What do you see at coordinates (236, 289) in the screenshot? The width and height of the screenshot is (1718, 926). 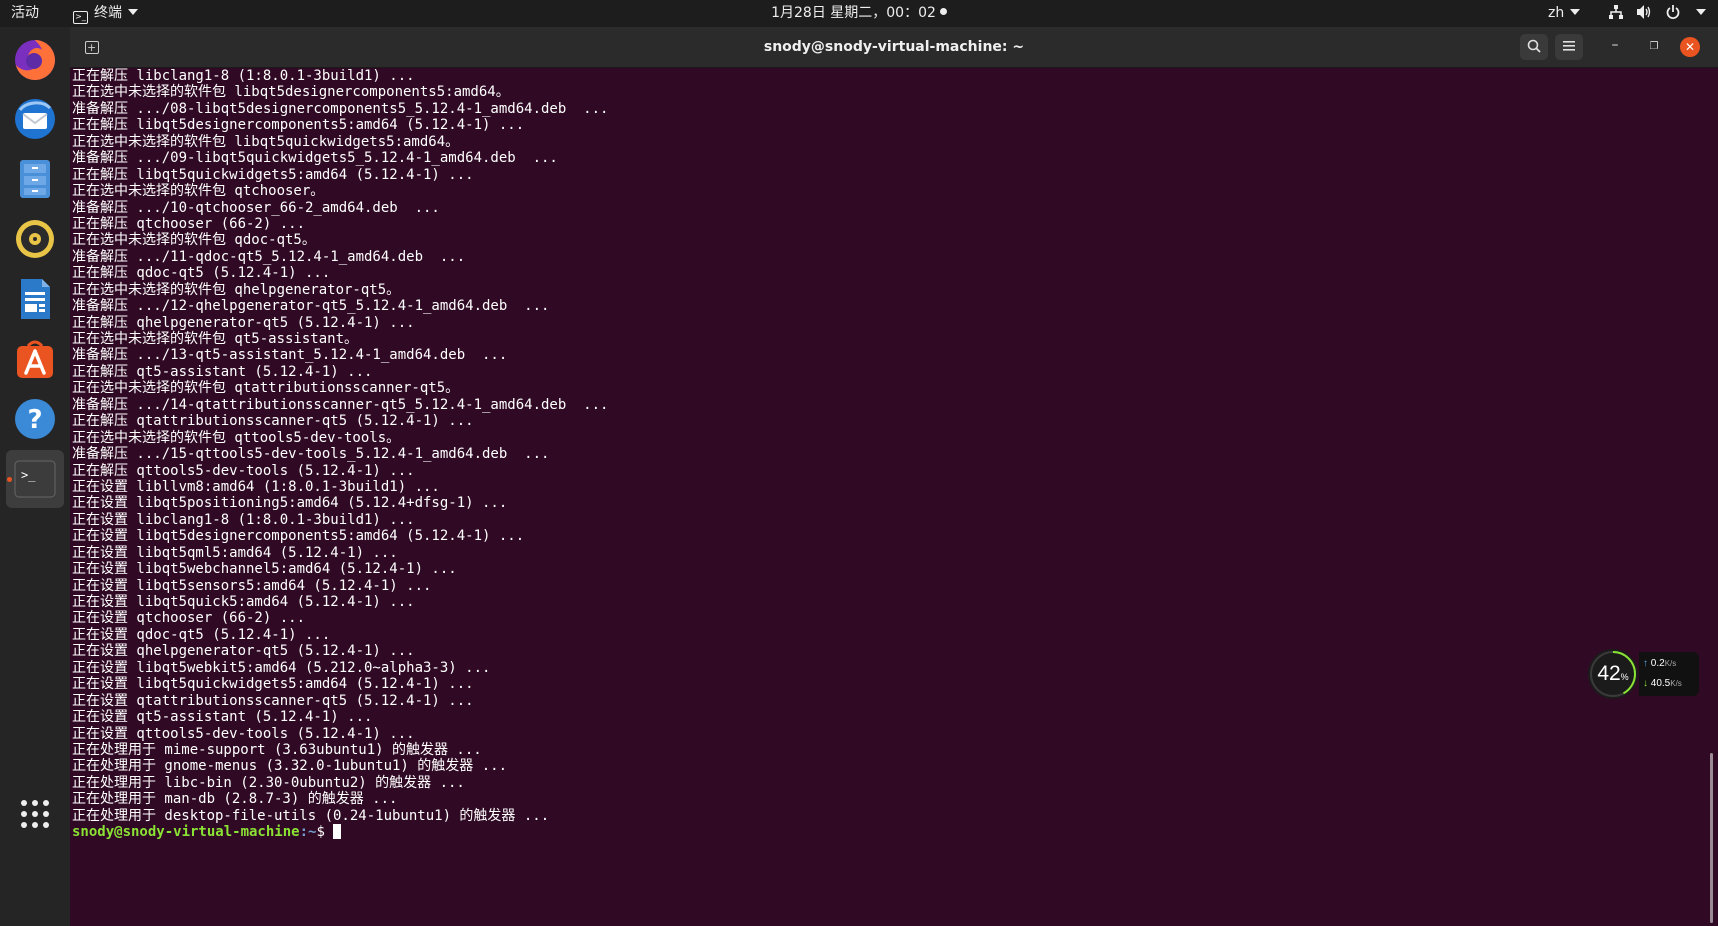 I see `terminal-line: 正在选中未选择的软件包 qhelpgenerator-qt5。` at bounding box center [236, 289].